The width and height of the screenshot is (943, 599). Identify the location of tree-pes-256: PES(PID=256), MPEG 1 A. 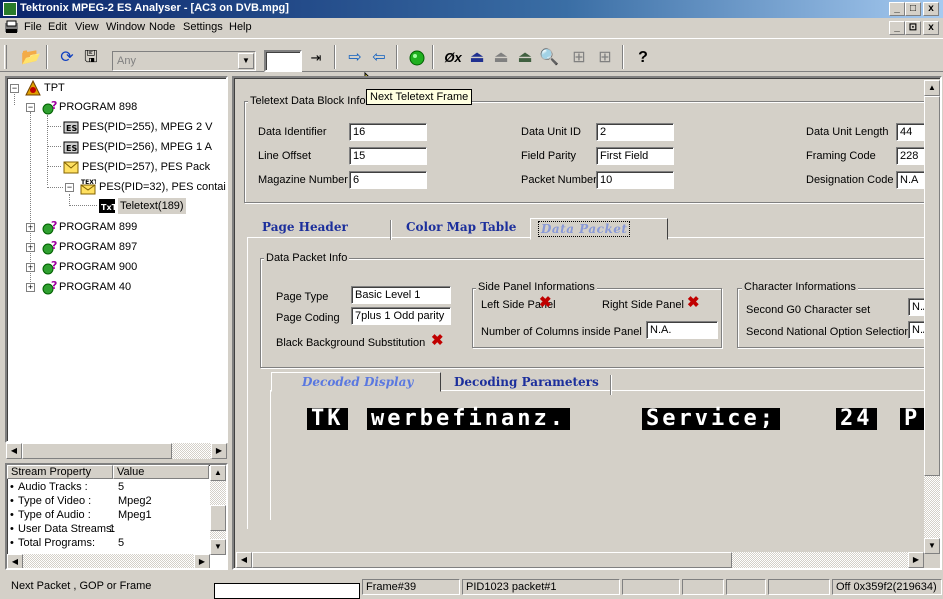
(147, 147).